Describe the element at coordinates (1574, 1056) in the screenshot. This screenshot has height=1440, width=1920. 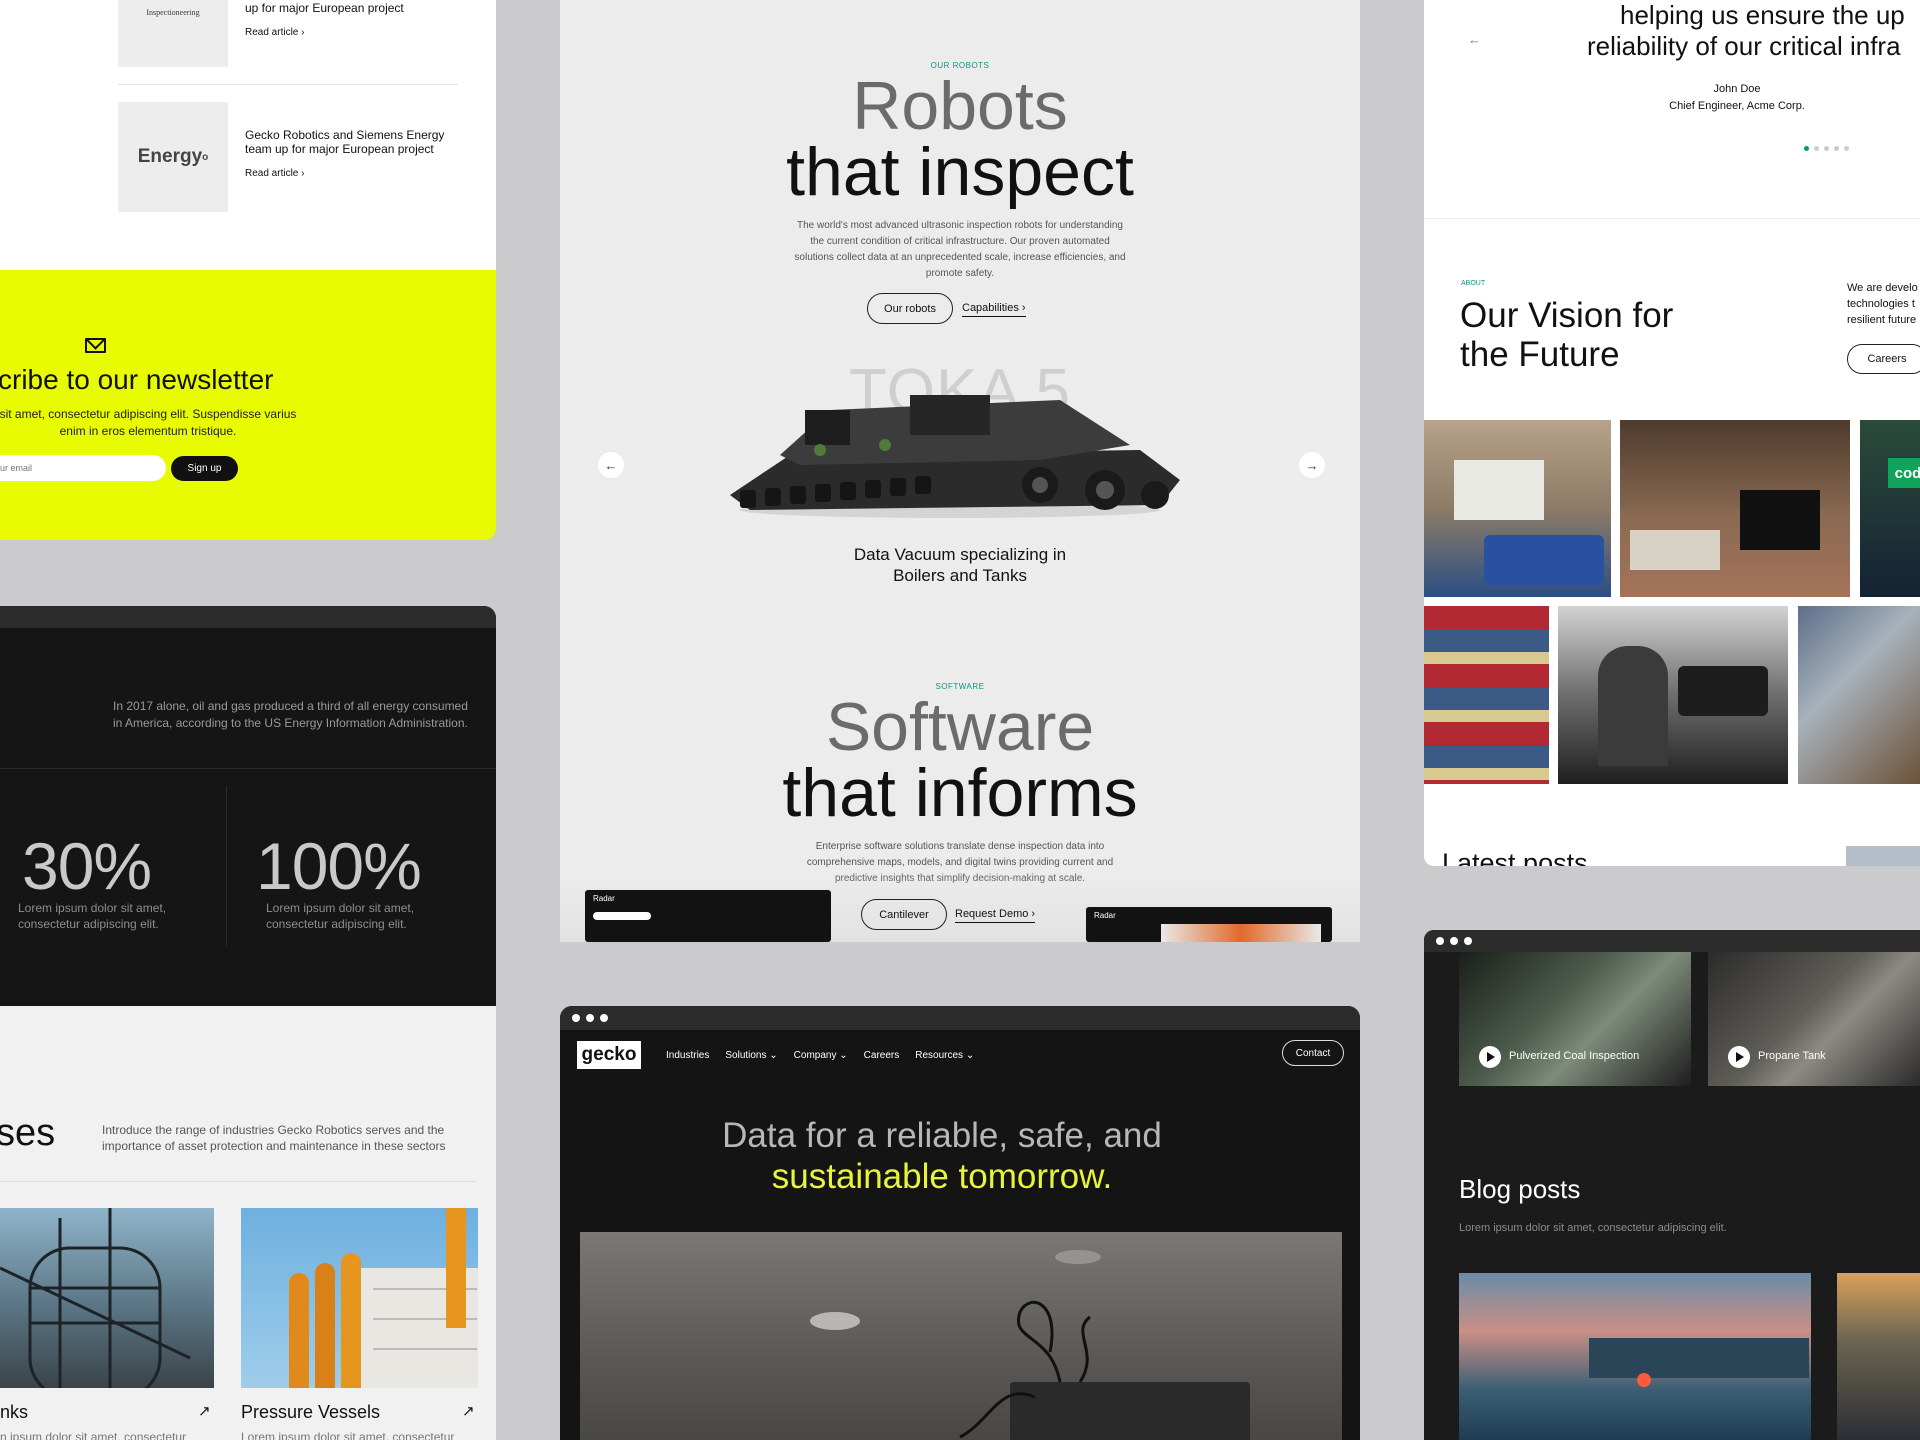
I see `video-title: Pulverized Coal Inspection` at that location.